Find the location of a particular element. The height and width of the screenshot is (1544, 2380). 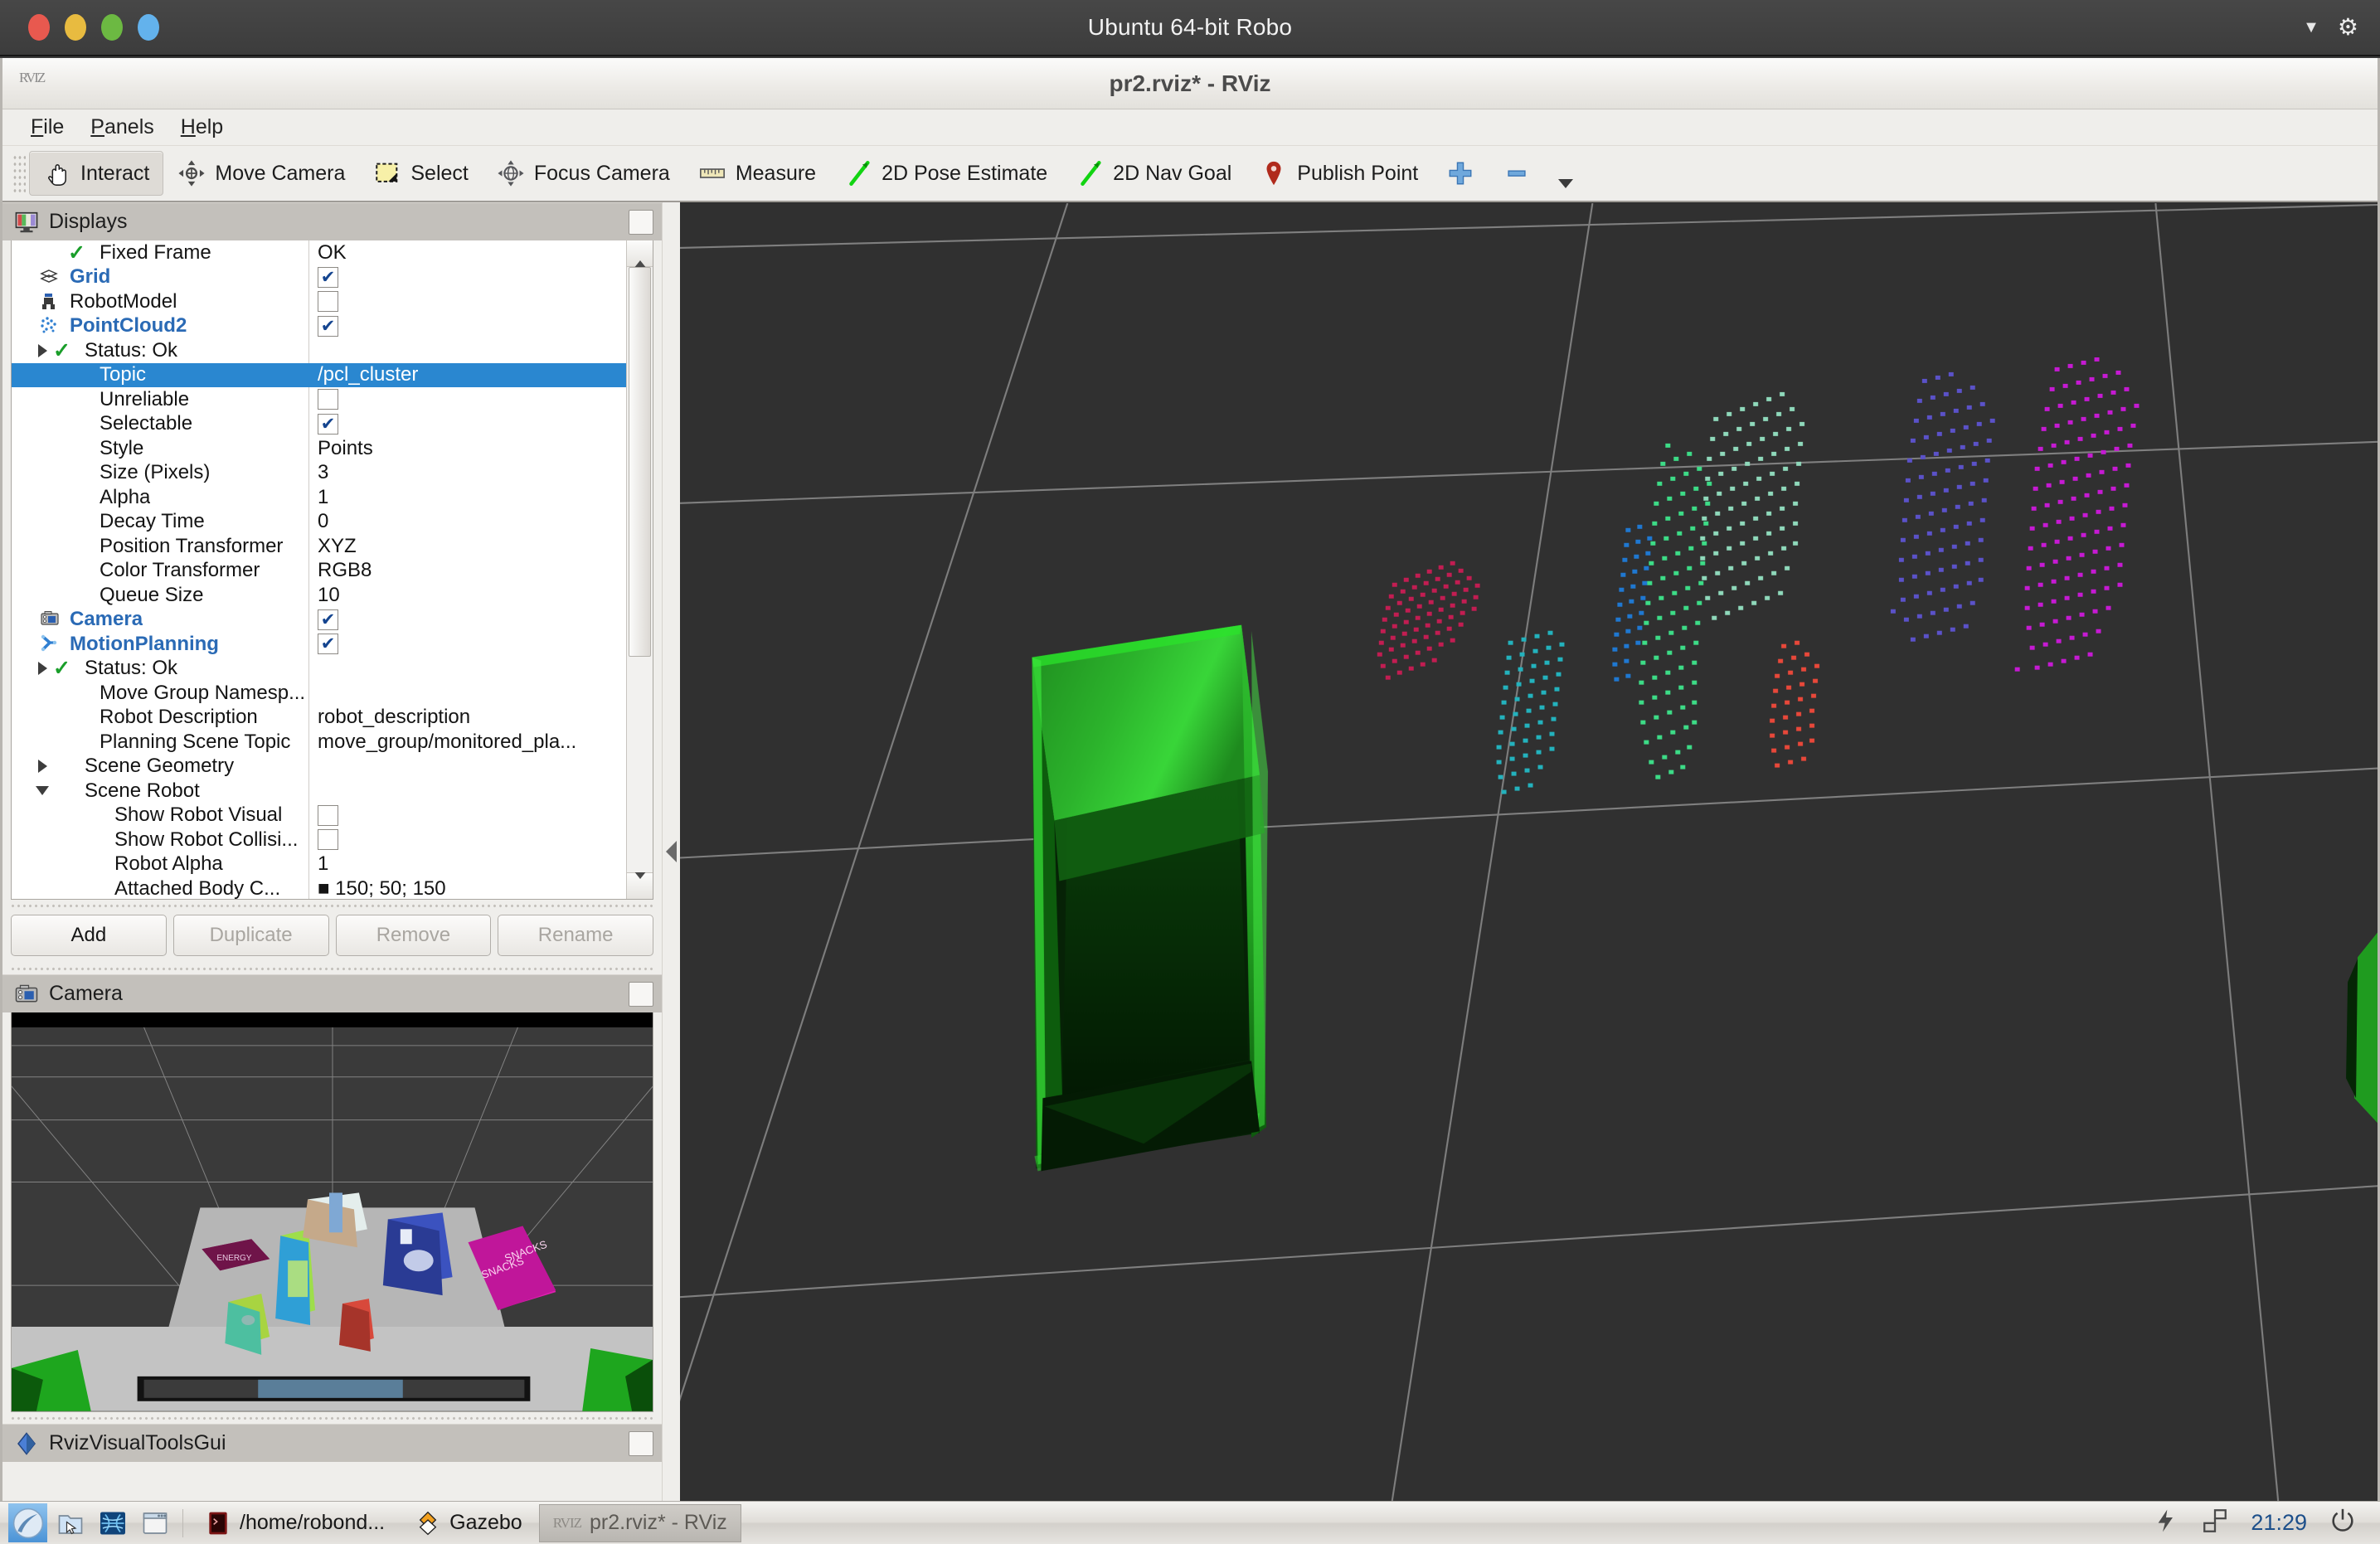

tree-row-queue-size: Queue Size 10 is located at coordinates (319, 595).